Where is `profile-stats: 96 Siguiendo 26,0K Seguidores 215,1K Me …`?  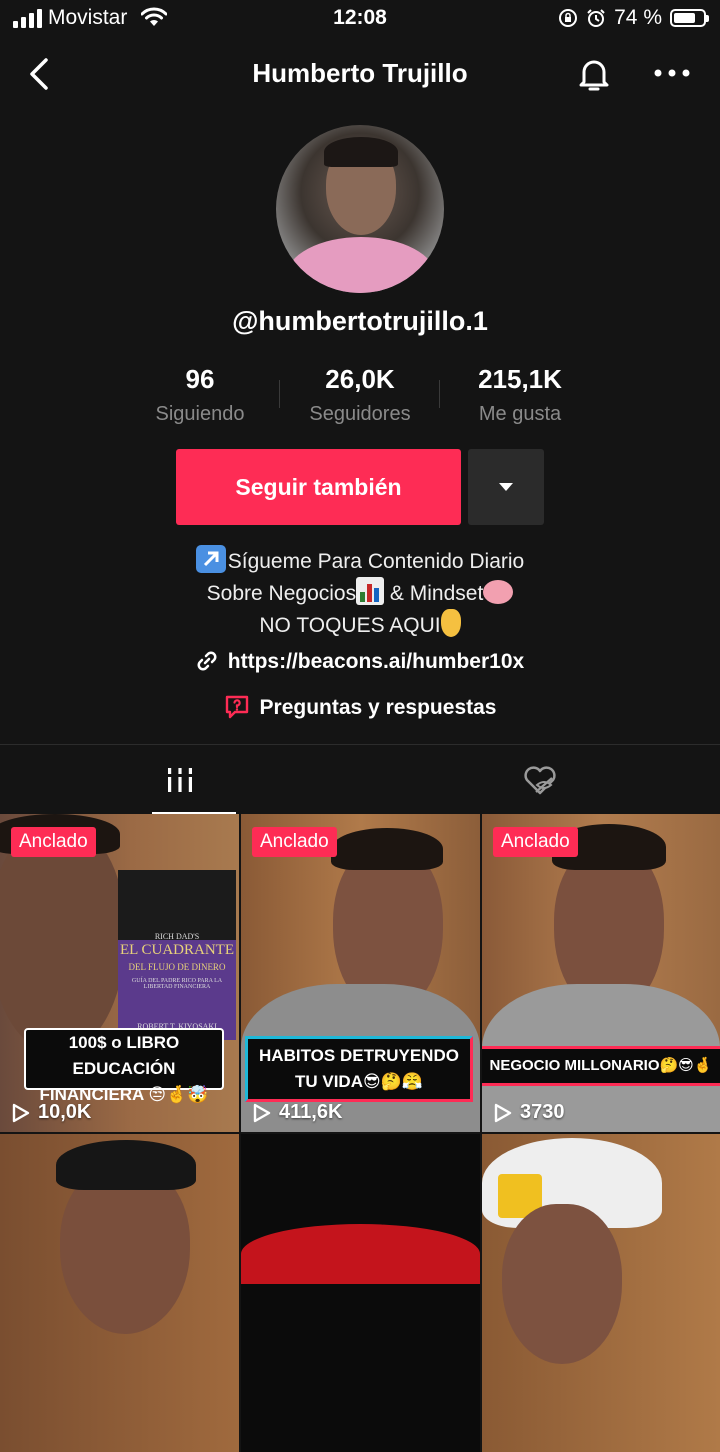 profile-stats: 96 Siguiendo 26,0K Seguidores 215,1K Me … is located at coordinates (360, 399).